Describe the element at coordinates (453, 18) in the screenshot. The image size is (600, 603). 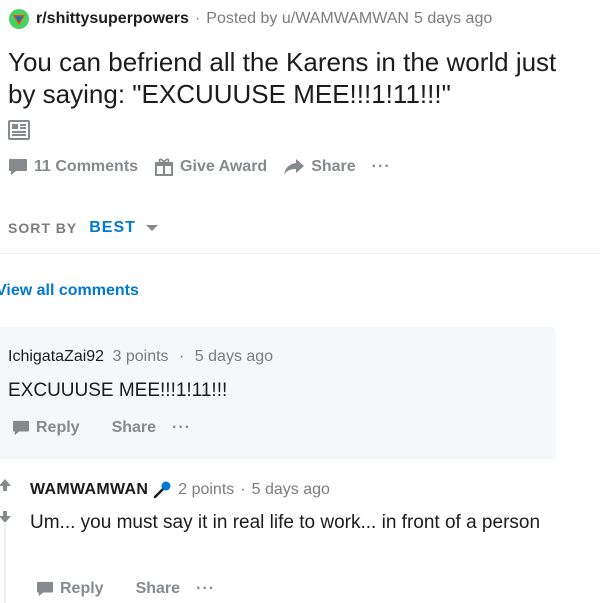
I see `post-age: 5 days ago` at that location.